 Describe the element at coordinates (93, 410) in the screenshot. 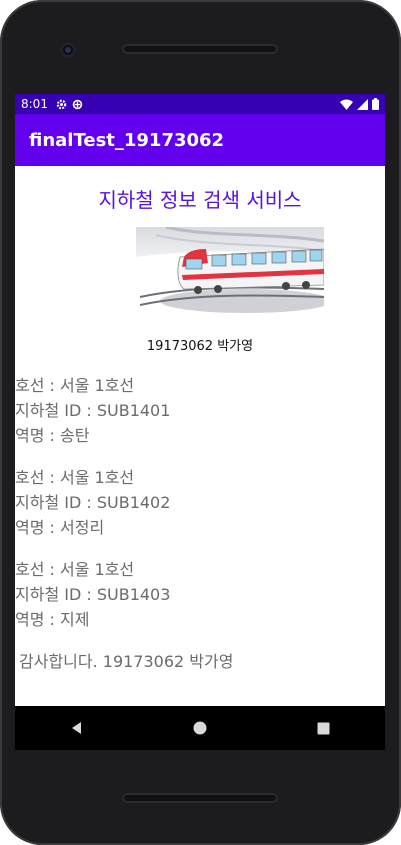

I see `station-id: 지하철 ID : SUB1401` at that location.